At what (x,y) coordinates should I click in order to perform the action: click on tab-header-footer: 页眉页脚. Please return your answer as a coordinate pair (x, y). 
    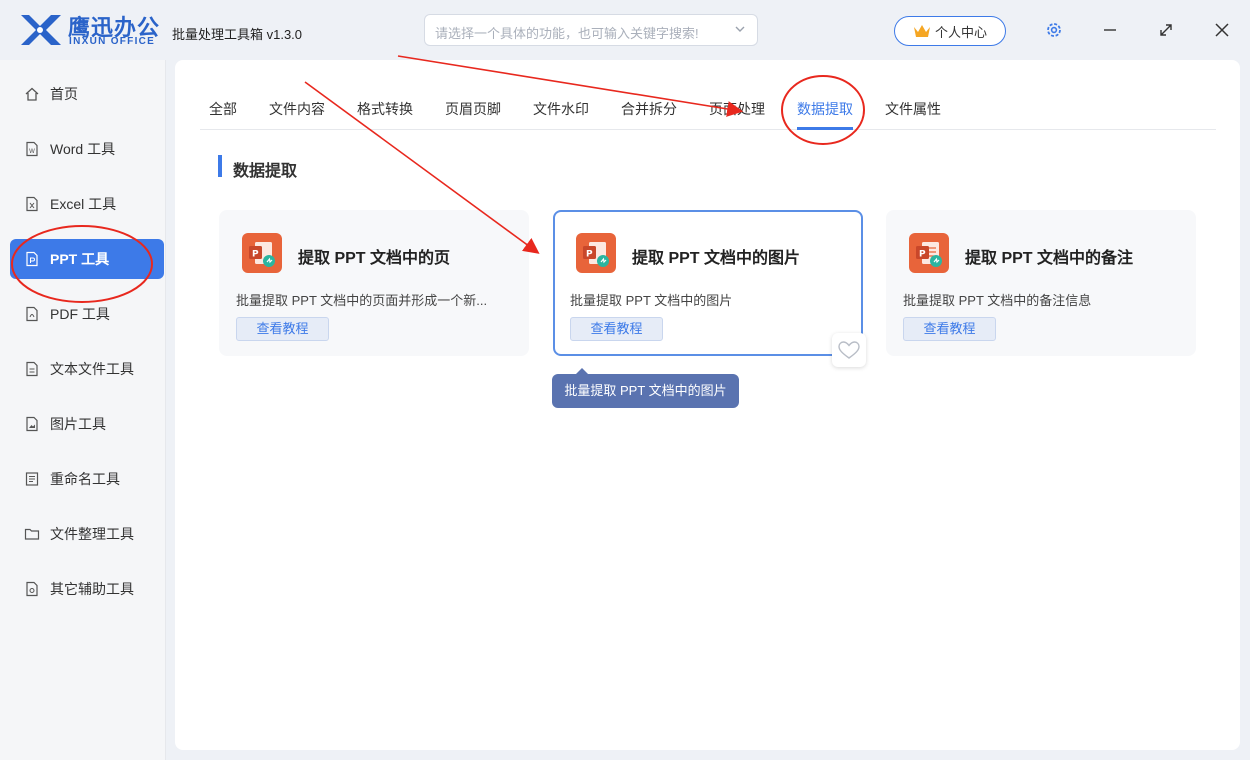
    Looking at the image, I should click on (473, 109).